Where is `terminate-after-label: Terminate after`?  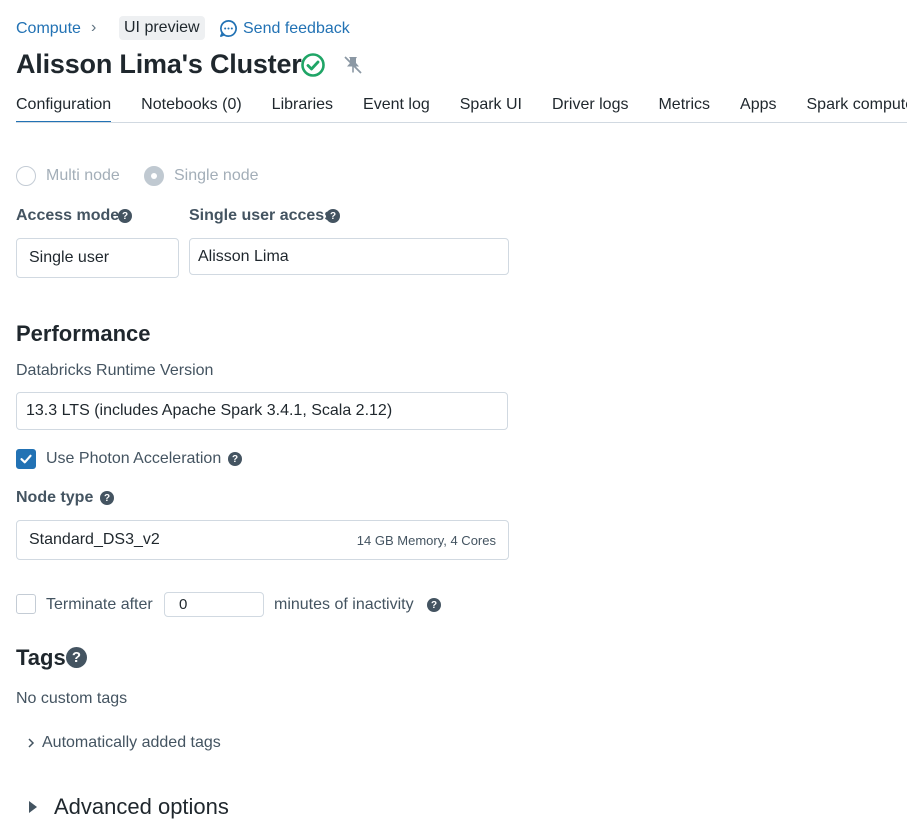
terminate-after-label: Terminate after is located at coordinates (99, 604).